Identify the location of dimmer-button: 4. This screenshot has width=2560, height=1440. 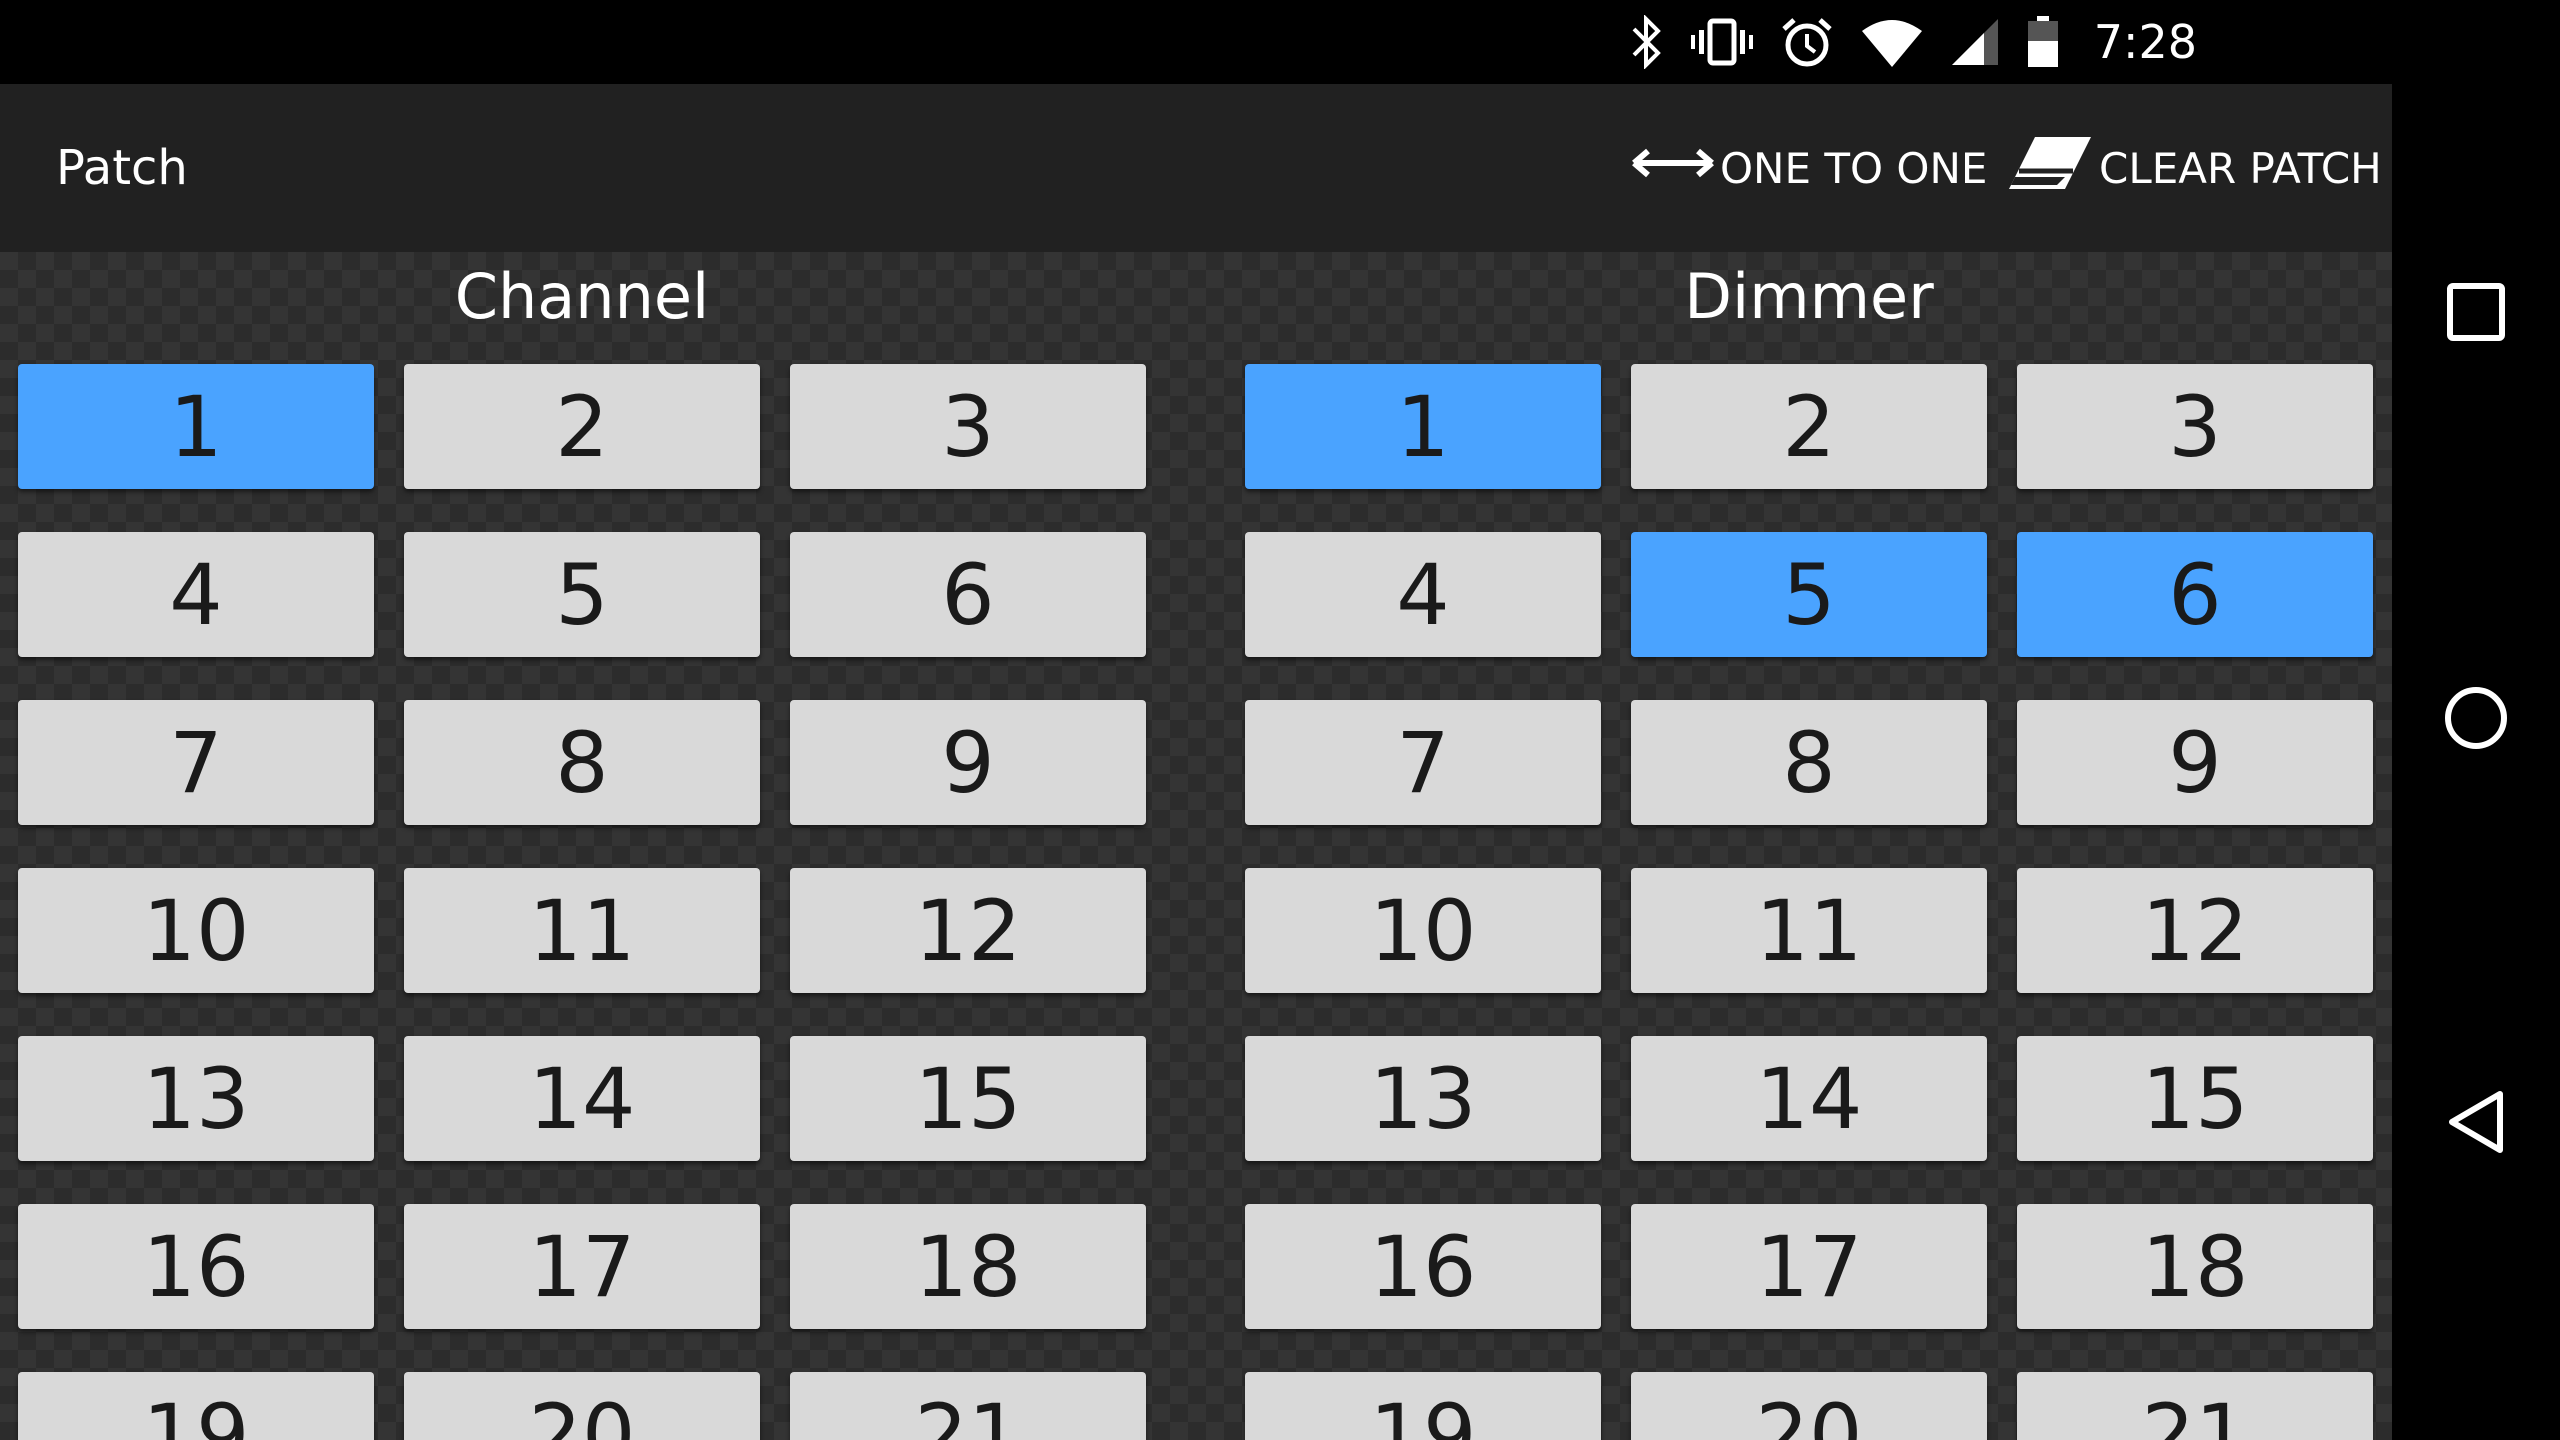
(1423, 594).